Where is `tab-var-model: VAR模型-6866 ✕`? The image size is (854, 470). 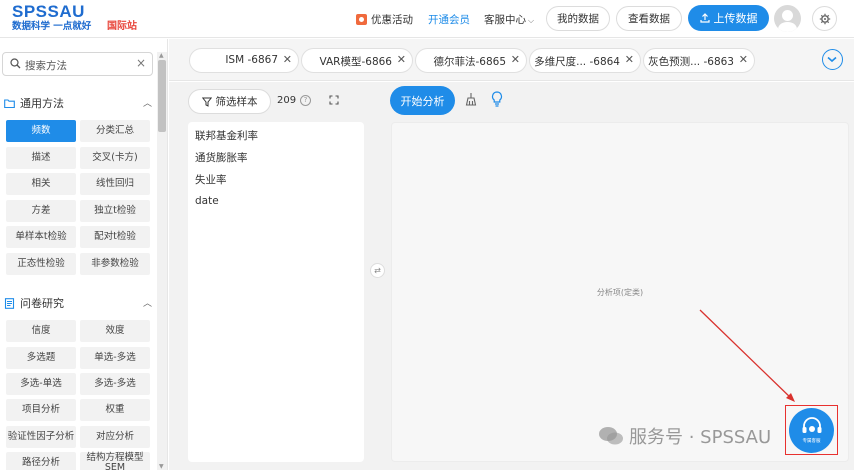 tab-var-model: VAR模型-6866 ✕ is located at coordinates (357, 60).